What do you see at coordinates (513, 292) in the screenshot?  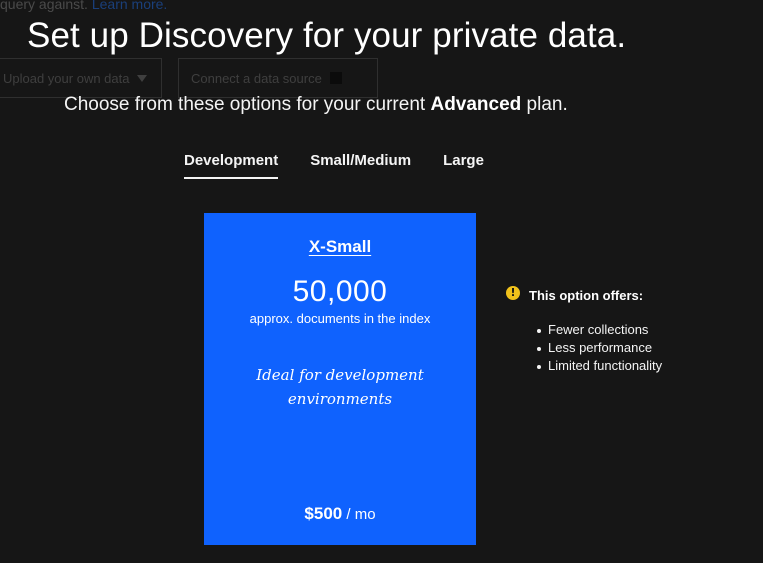 I see `warning-icon: !` at bounding box center [513, 292].